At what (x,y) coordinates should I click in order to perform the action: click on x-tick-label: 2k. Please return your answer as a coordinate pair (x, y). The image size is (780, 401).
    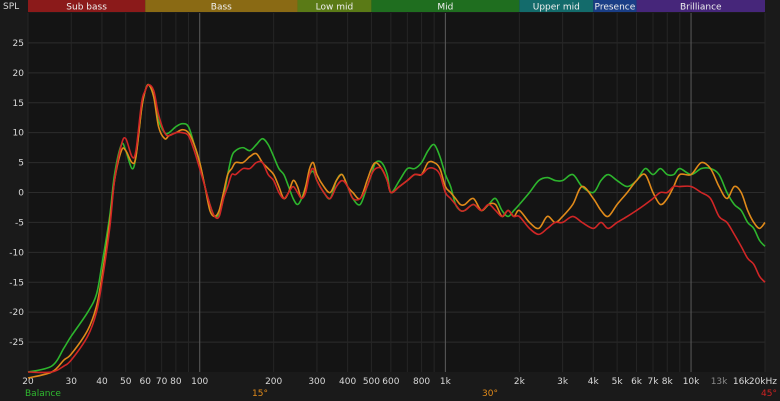
    Looking at the image, I should click on (520, 382).